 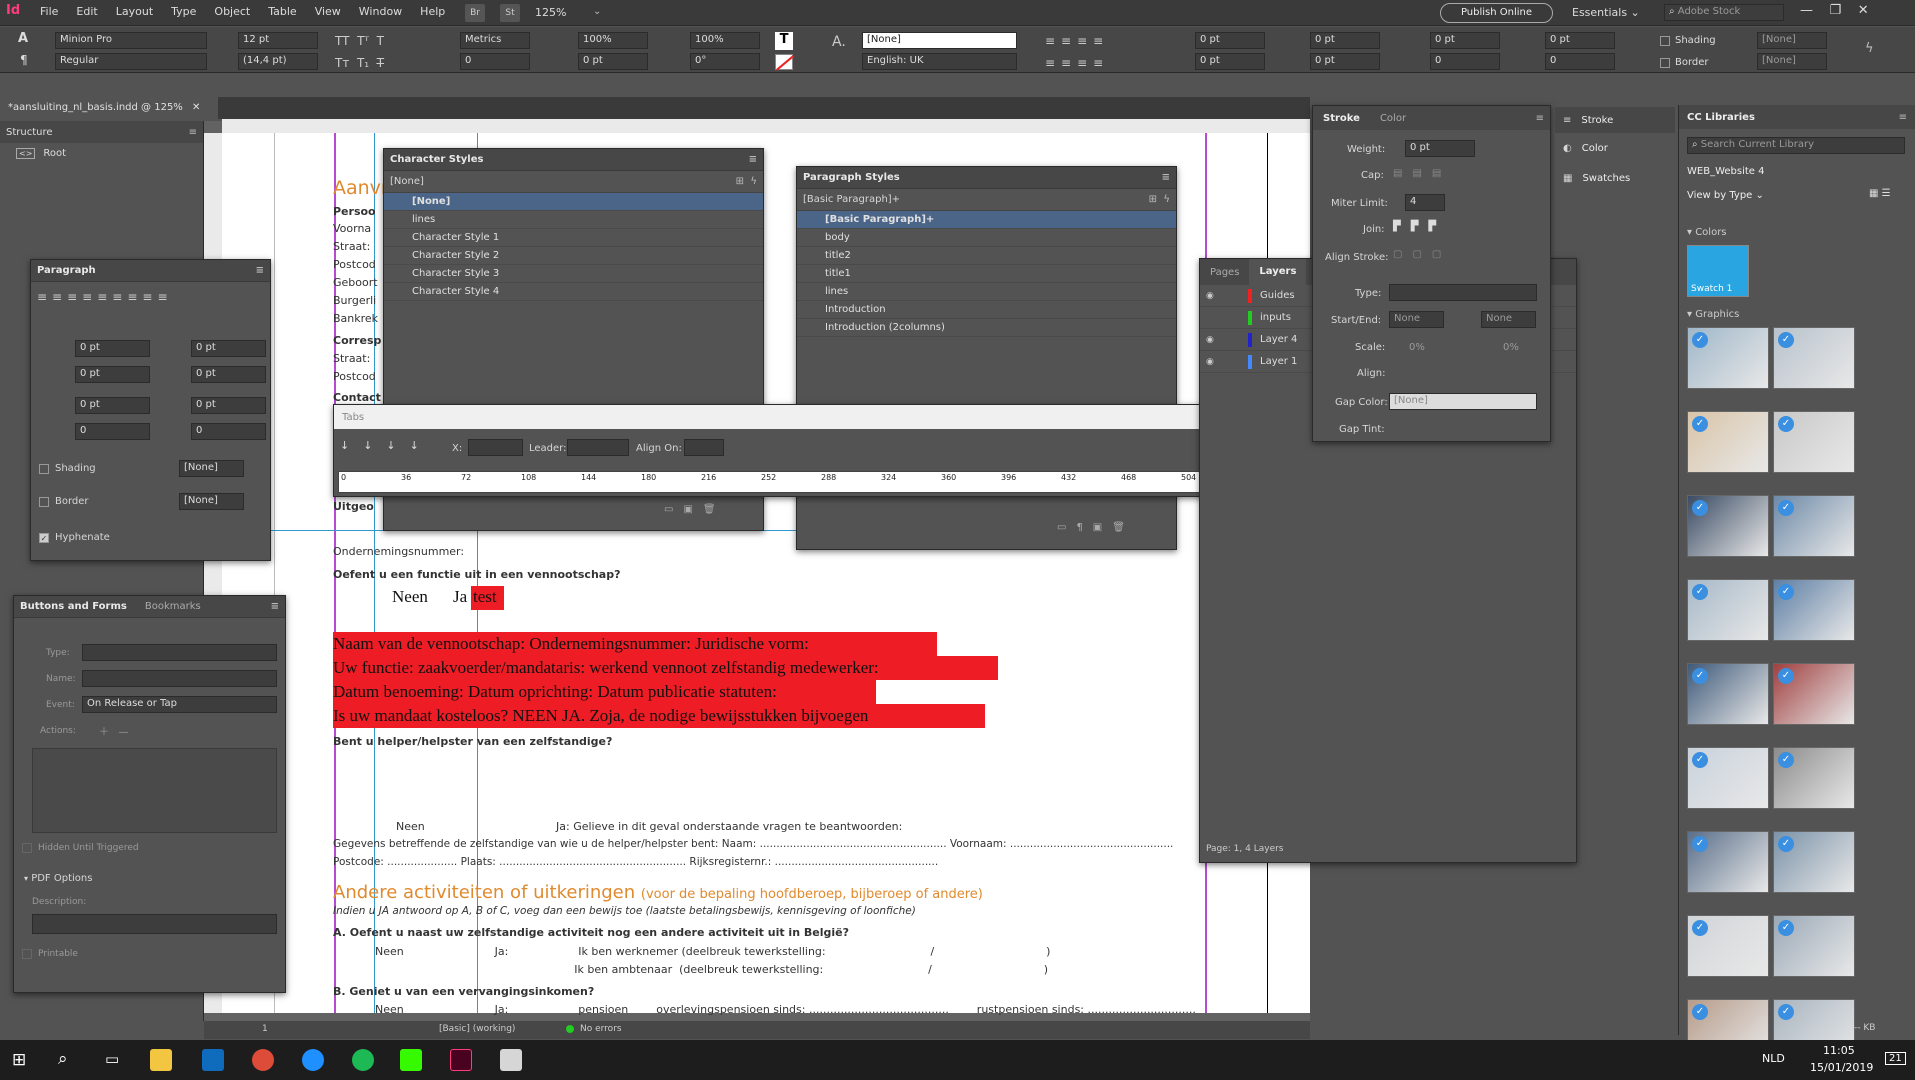 I want to click on stroke-none-icon, so click(x=785, y=62).